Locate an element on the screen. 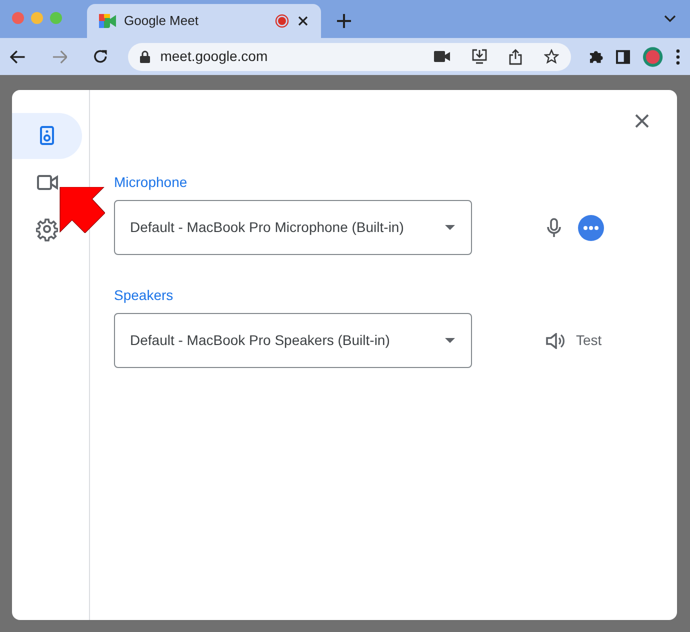  device-dropdown: Default - MacBook Pro Microphone (Built-in) is located at coordinates (293, 227).